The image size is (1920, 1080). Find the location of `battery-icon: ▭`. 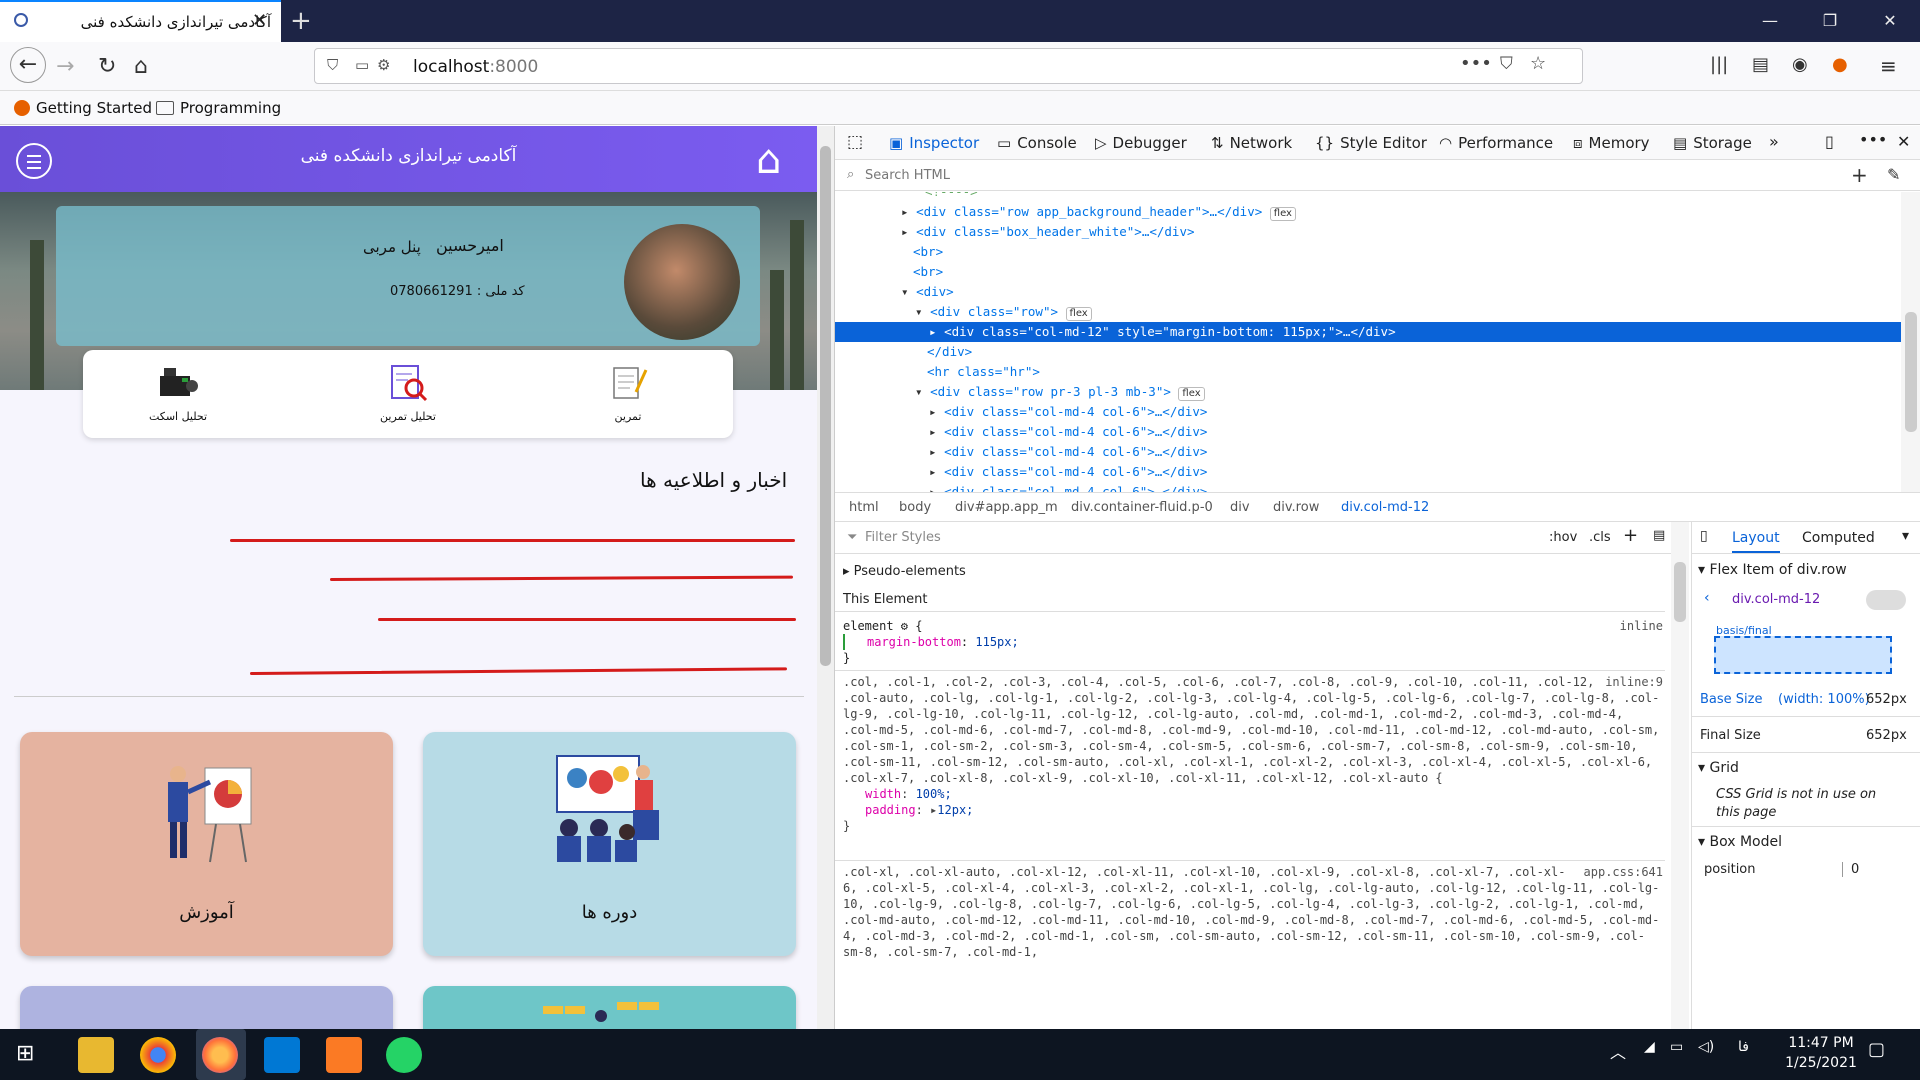

battery-icon: ▭ is located at coordinates (1676, 1047).